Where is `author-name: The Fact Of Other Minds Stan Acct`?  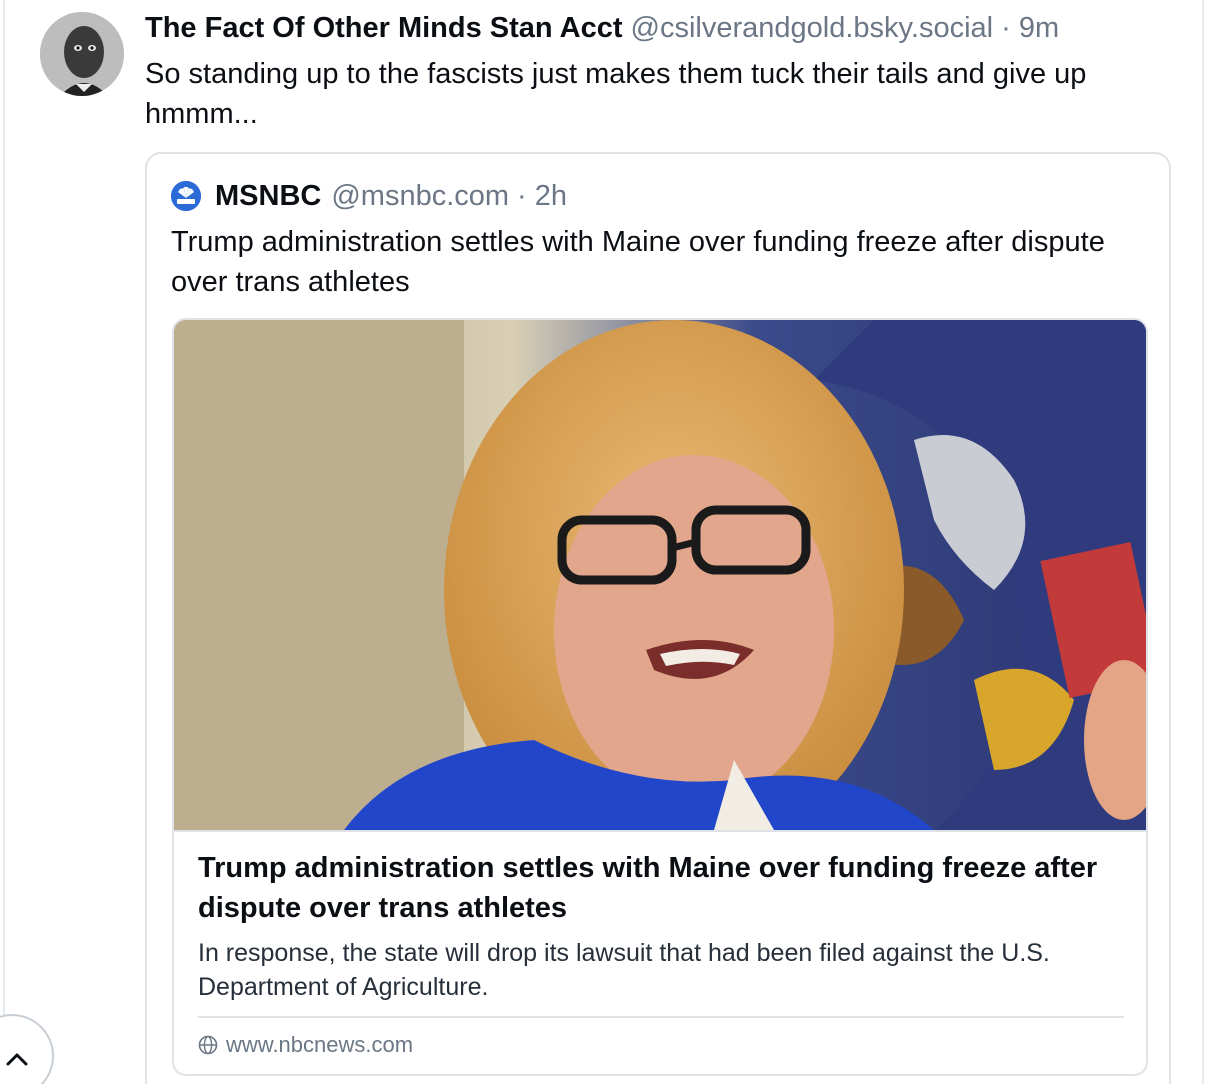
author-name: The Fact Of Other Minds Stan Acct is located at coordinates (383, 28).